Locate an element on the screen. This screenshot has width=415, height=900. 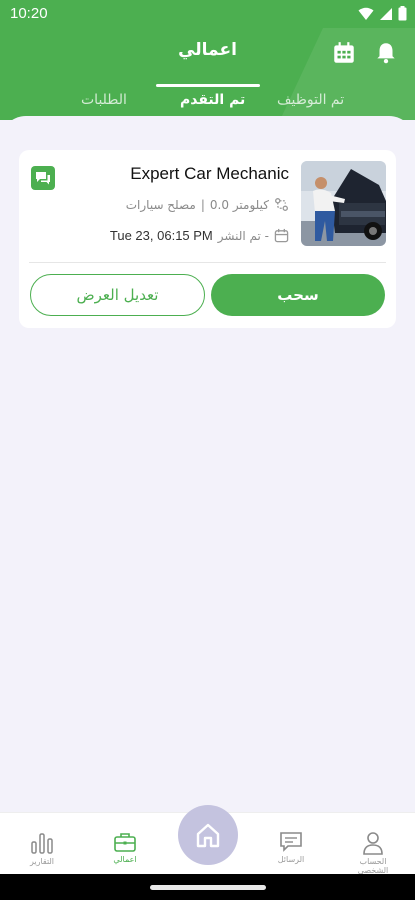
chat-button is located at coordinates (43, 178).